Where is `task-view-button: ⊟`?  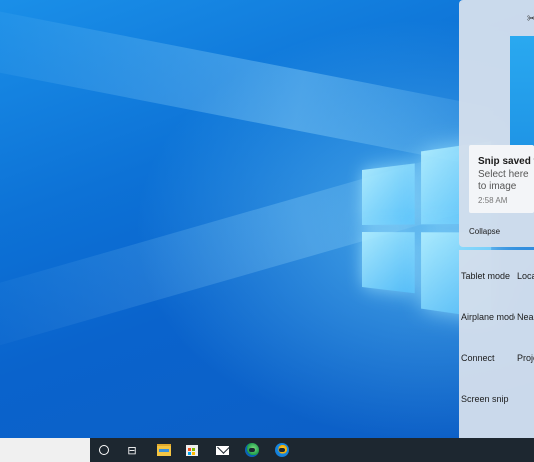 task-view-button: ⊟ is located at coordinates (132, 450).